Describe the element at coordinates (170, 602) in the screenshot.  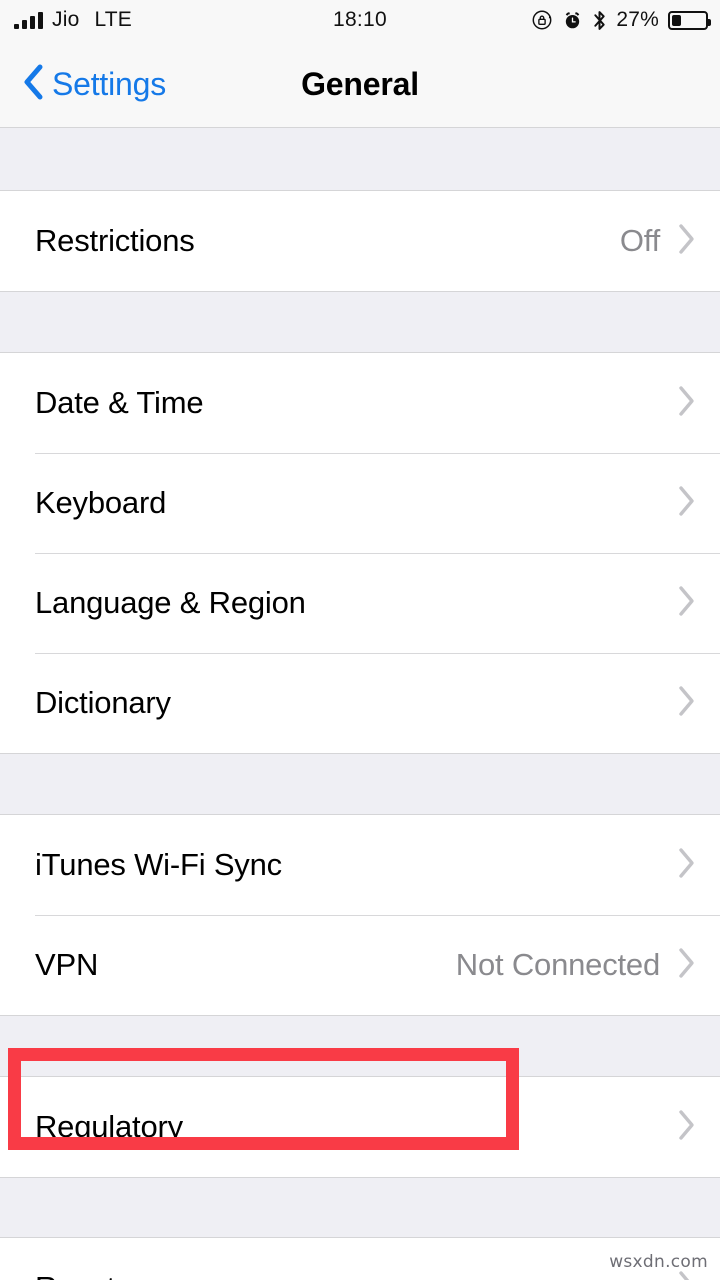
I see `row-label: Language & Region` at that location.